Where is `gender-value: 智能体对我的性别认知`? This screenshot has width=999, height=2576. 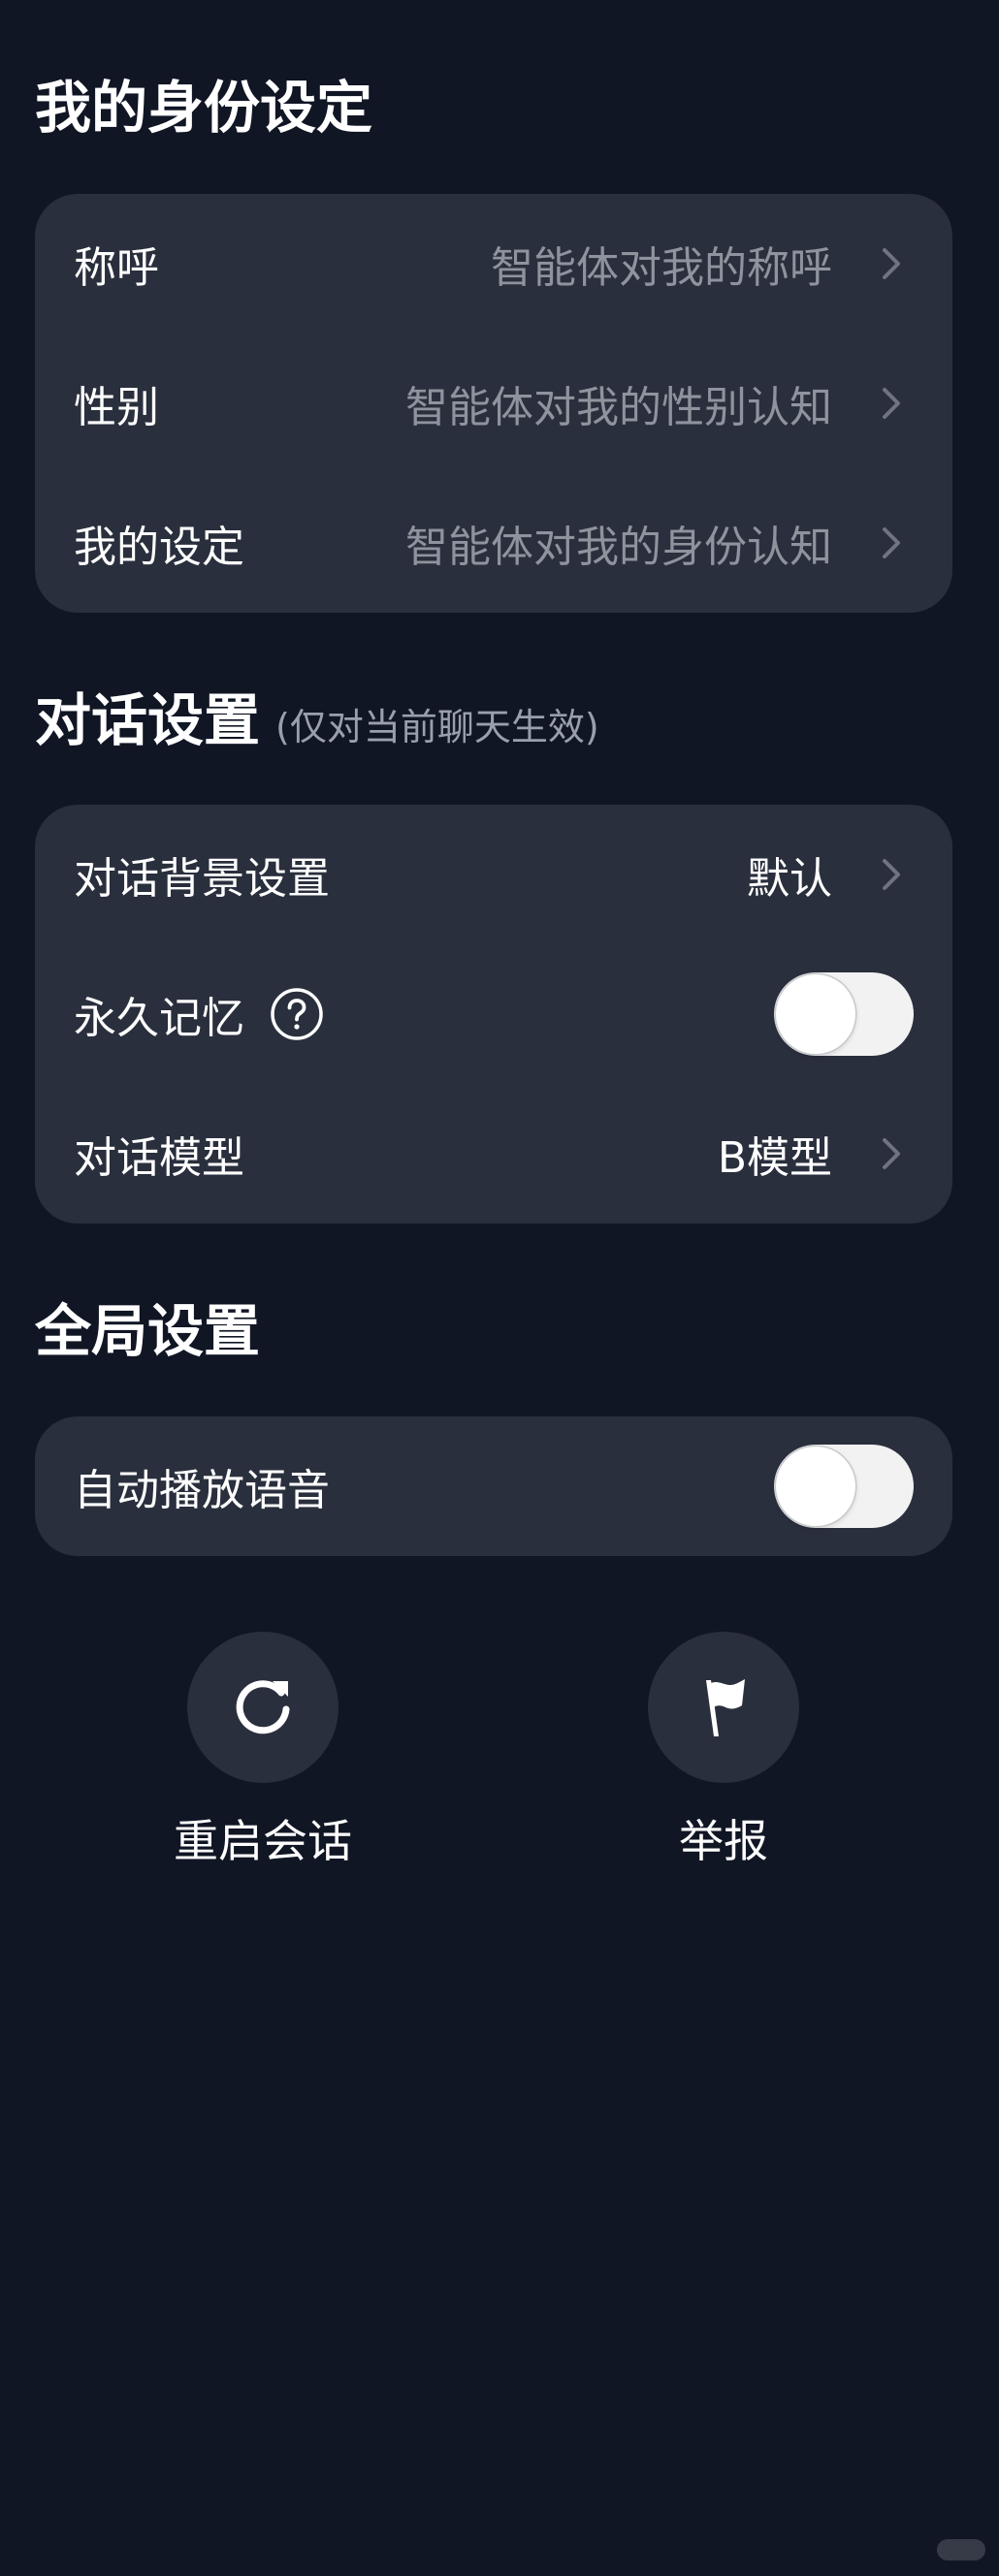 gender-value: 智能体对我的性别认知 is located at coordinates (618, 407).